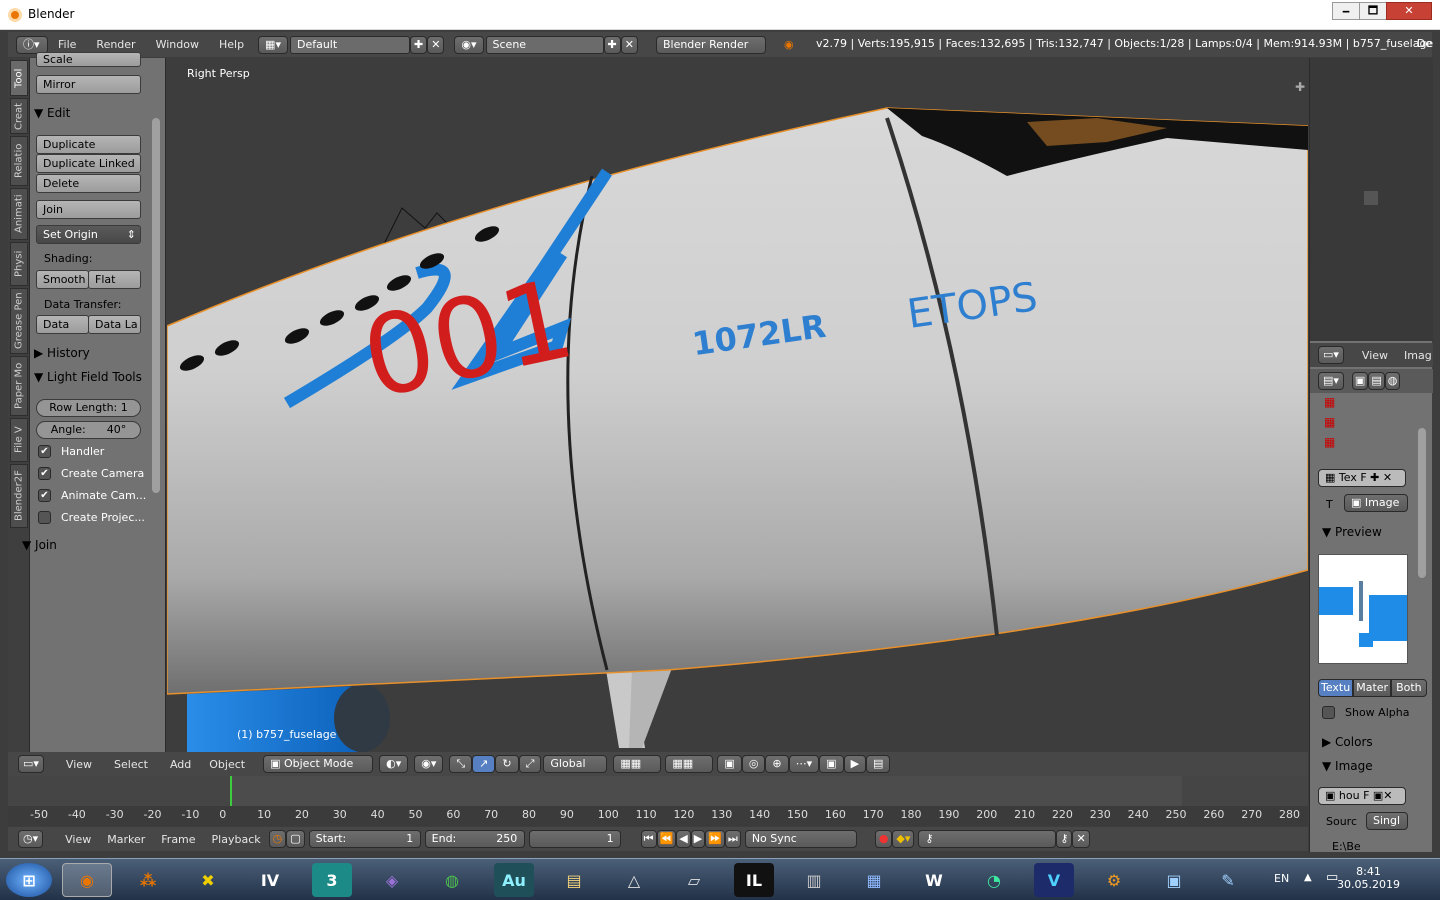 Image resolution: width=1440 pixels, height=900 pixels. I want to click on tab-physics: Physi, so click(19, 264).